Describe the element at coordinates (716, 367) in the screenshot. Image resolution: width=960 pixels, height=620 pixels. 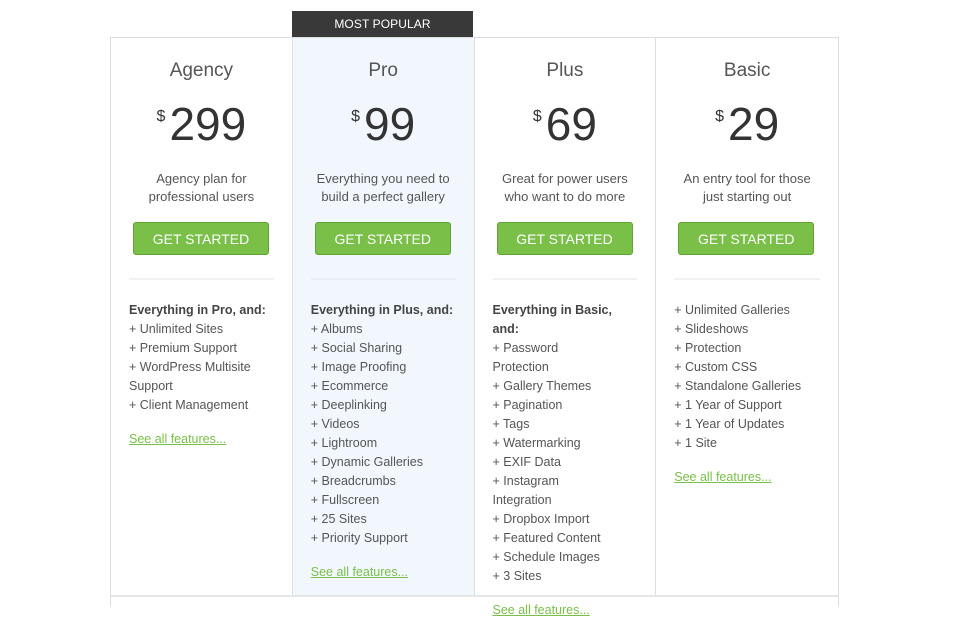
I see `feature-item: + Custom CSS` at that location.